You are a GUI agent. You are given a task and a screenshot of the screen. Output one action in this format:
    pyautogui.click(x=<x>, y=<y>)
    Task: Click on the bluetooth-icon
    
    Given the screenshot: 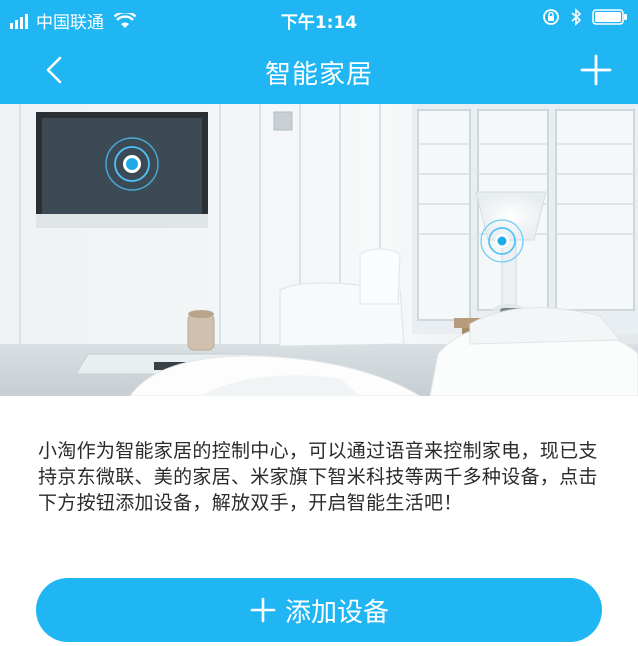 What is the action you would take?
    pyautogui.click(x=576, y=17)
    